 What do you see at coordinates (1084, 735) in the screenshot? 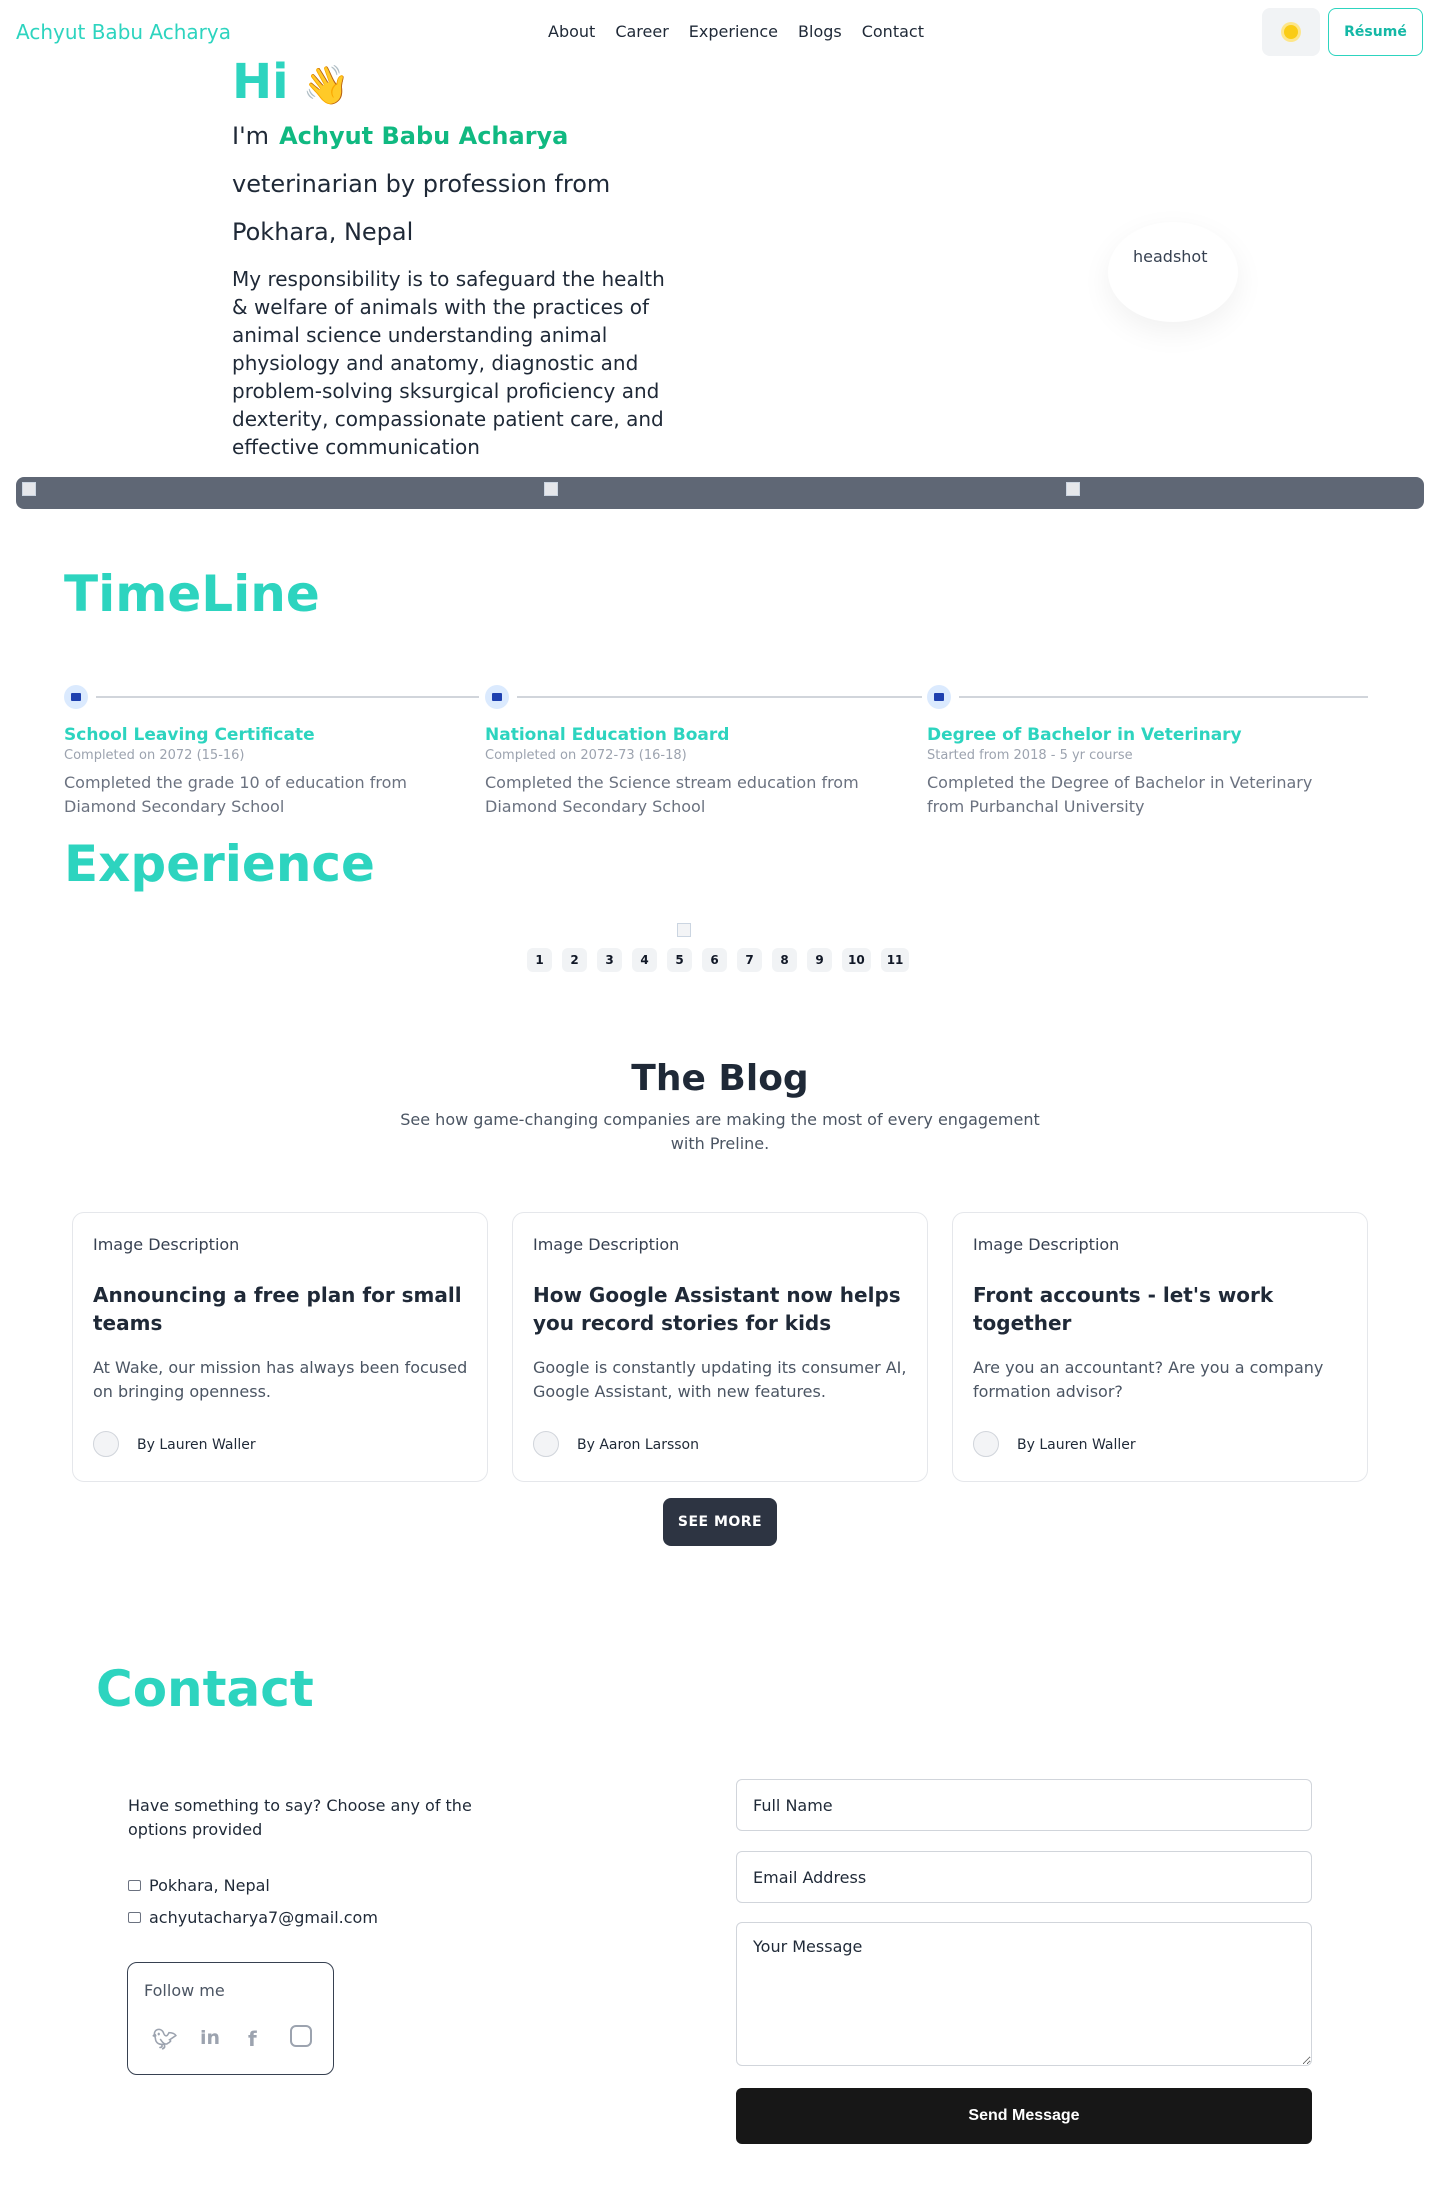
I see `timeline-item-title: Degree of Bachelor in Veterinary` at bounding box center [1084, 735].